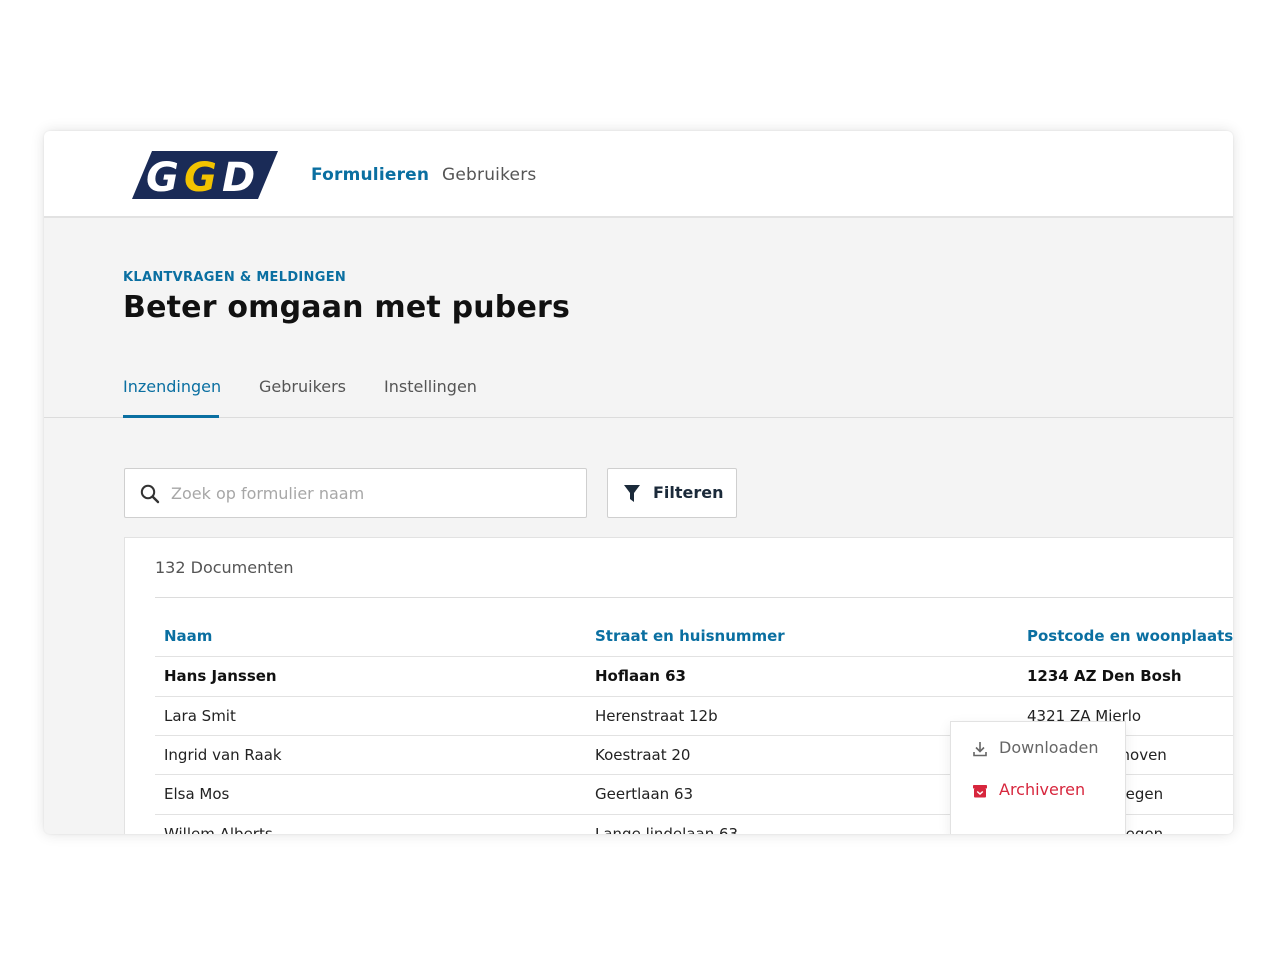  Describe the element at coordinates (1130, 636) in the screenshot. I see `column-header-postcode: Postcode en woonplaats` at that location.